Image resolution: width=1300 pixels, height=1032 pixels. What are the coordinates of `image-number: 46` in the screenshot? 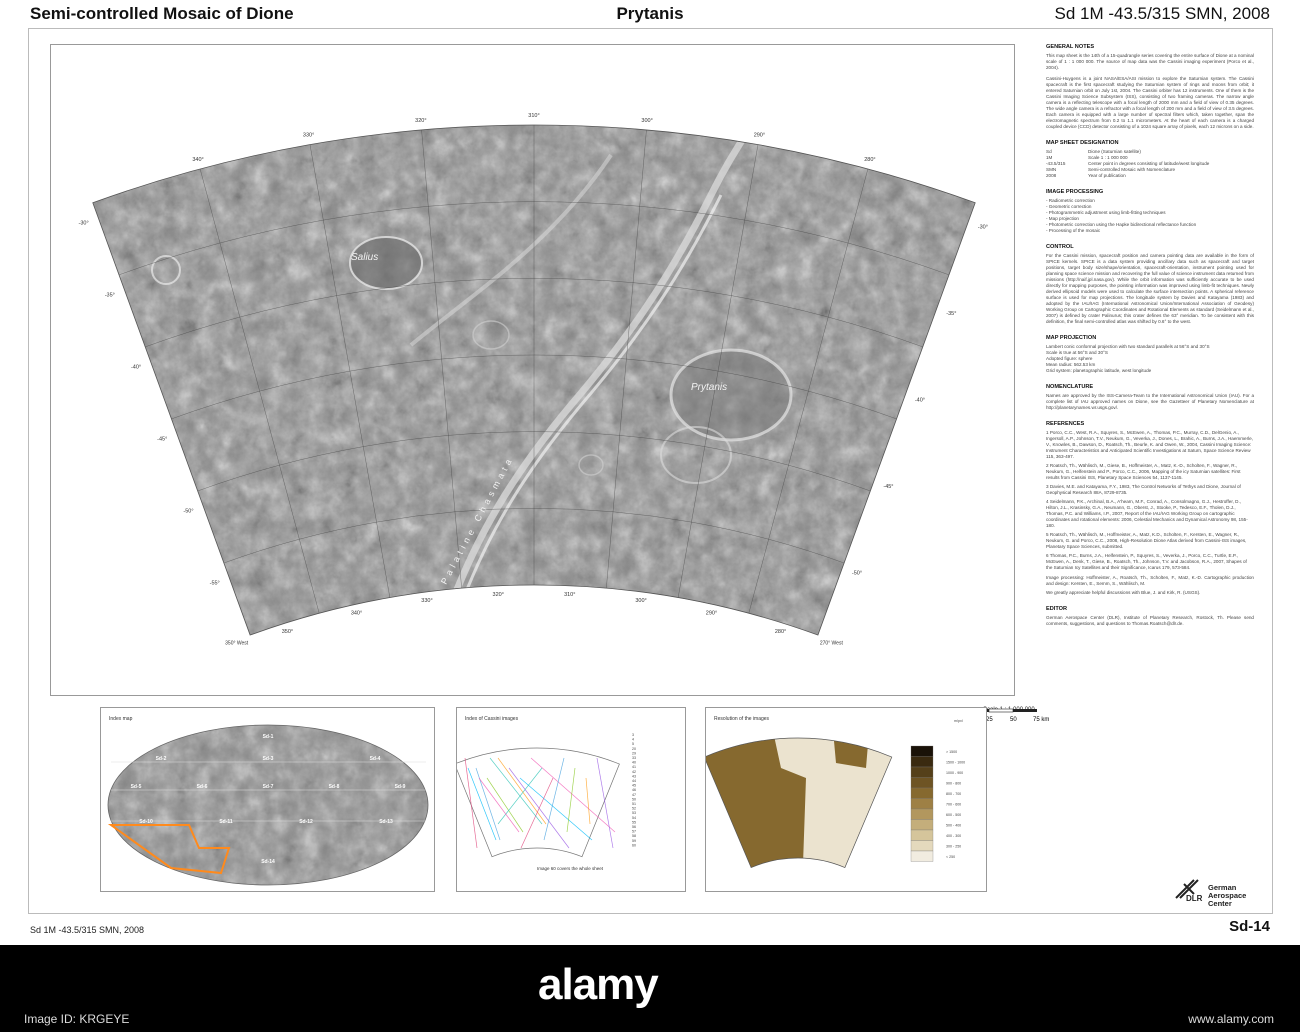 It's located at (634, 790).